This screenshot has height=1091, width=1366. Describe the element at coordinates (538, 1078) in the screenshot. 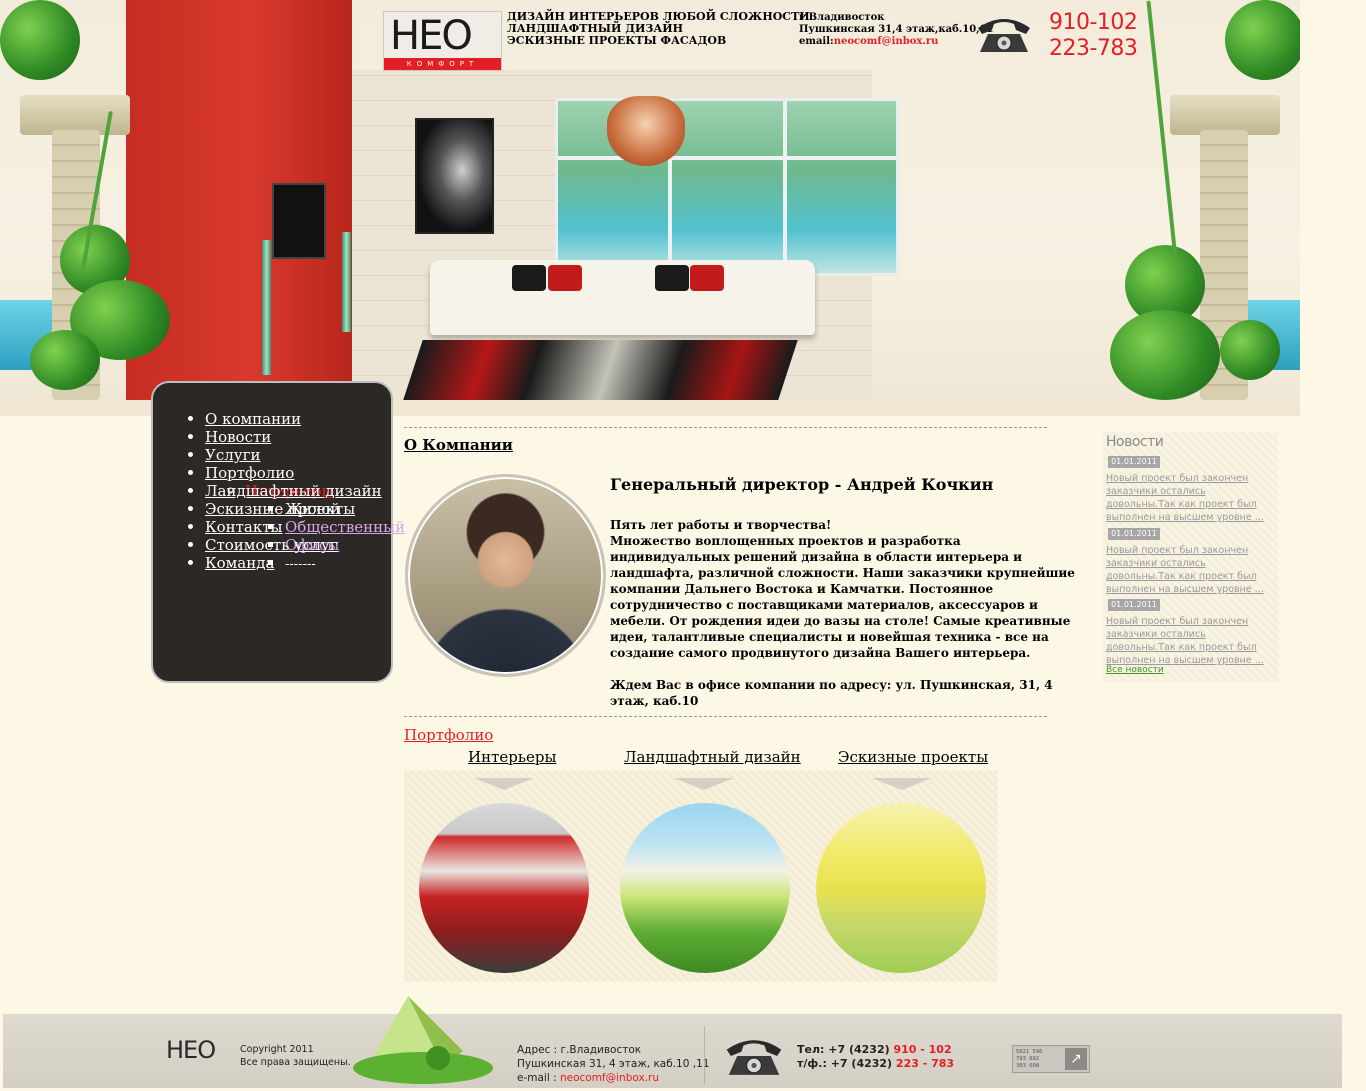

I see `footer-email-label: e-mail :` at that location.